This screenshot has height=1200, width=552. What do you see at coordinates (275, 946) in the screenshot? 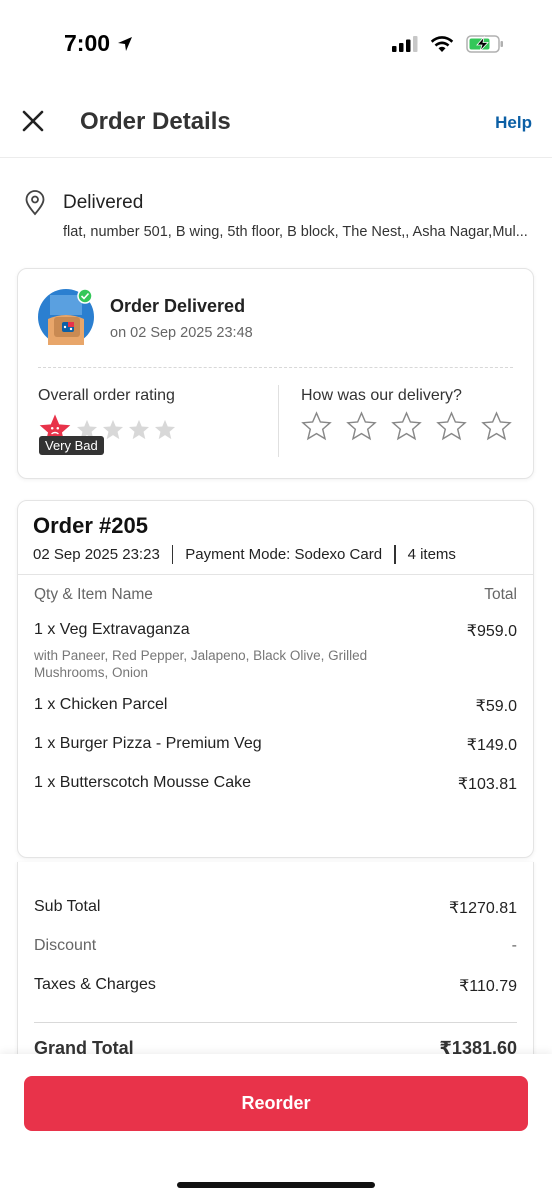
I see `discount-row: Discount -` at bounding box center [275, 946].